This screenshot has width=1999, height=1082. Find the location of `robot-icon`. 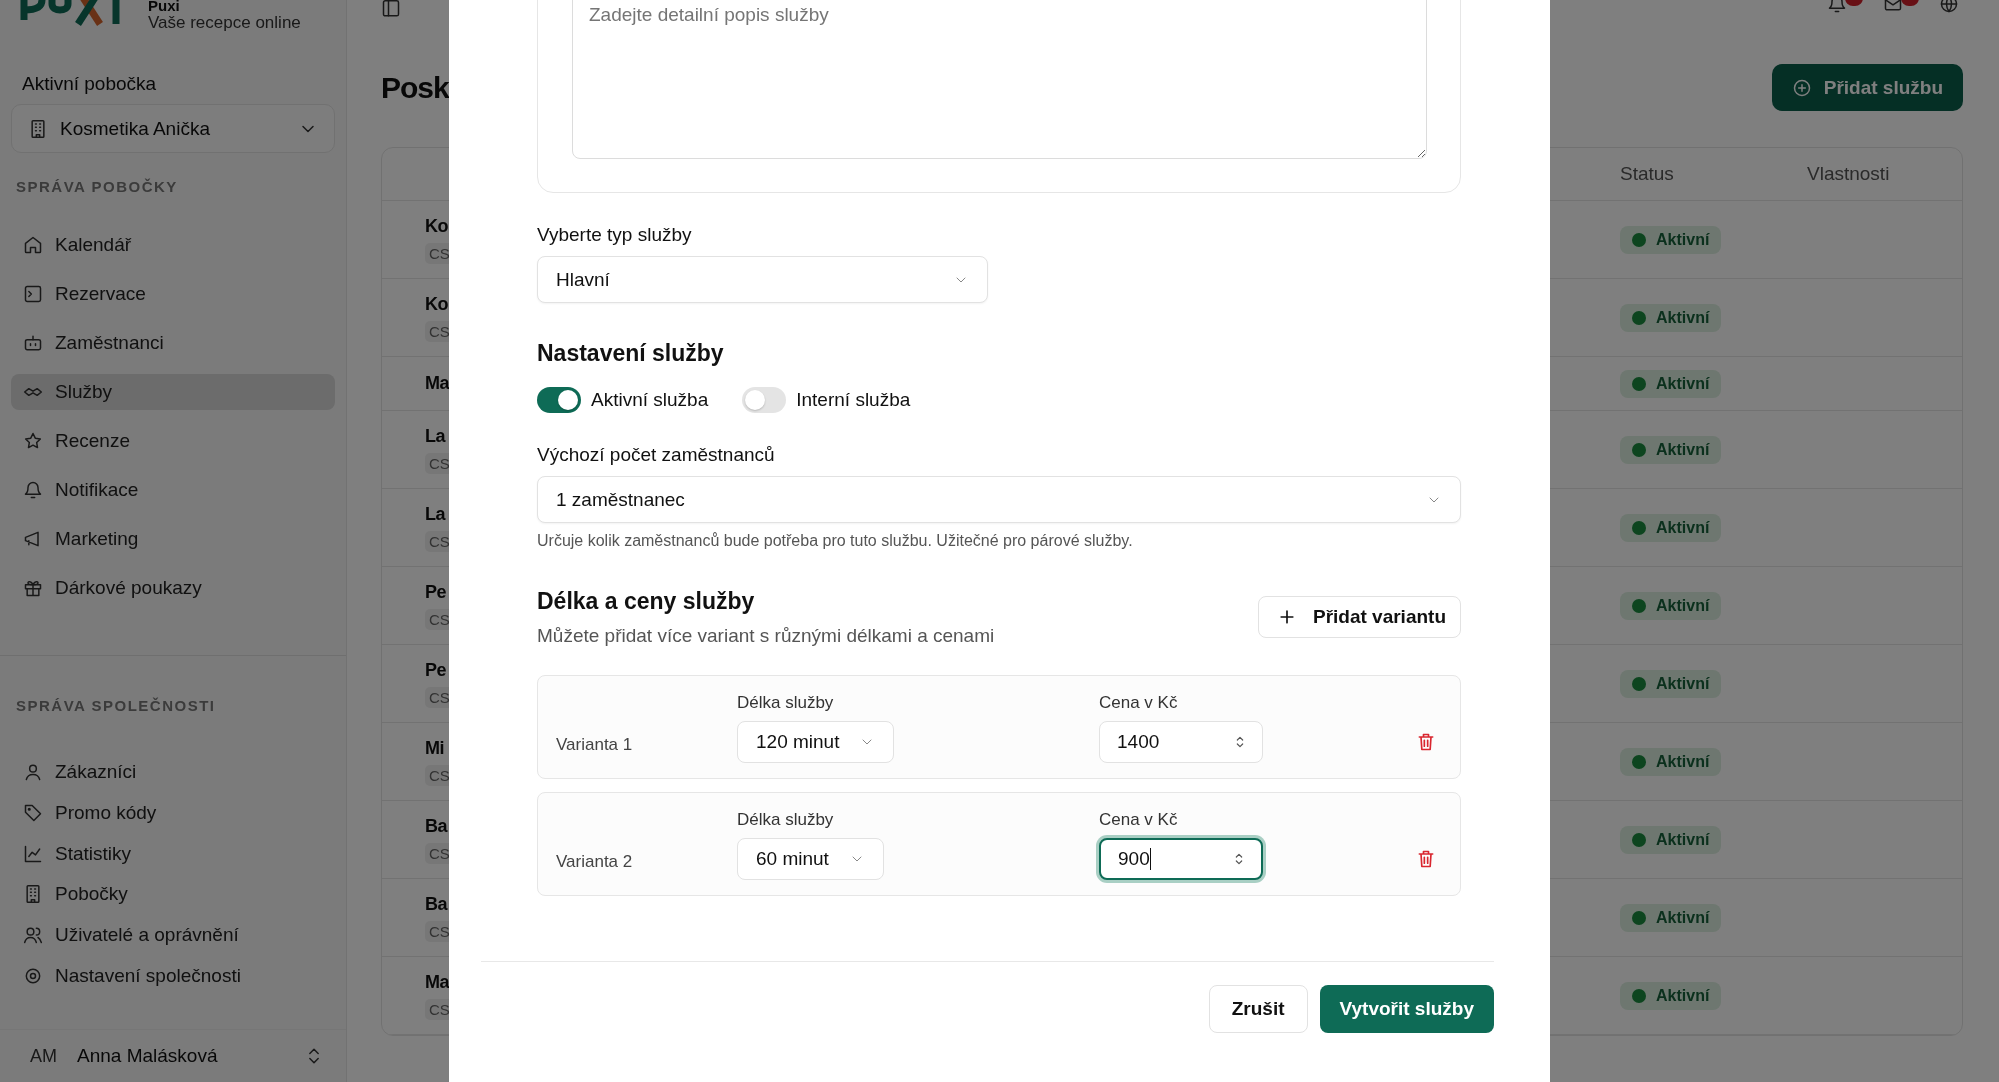

robot-icon is located at coordinates (33, 343).